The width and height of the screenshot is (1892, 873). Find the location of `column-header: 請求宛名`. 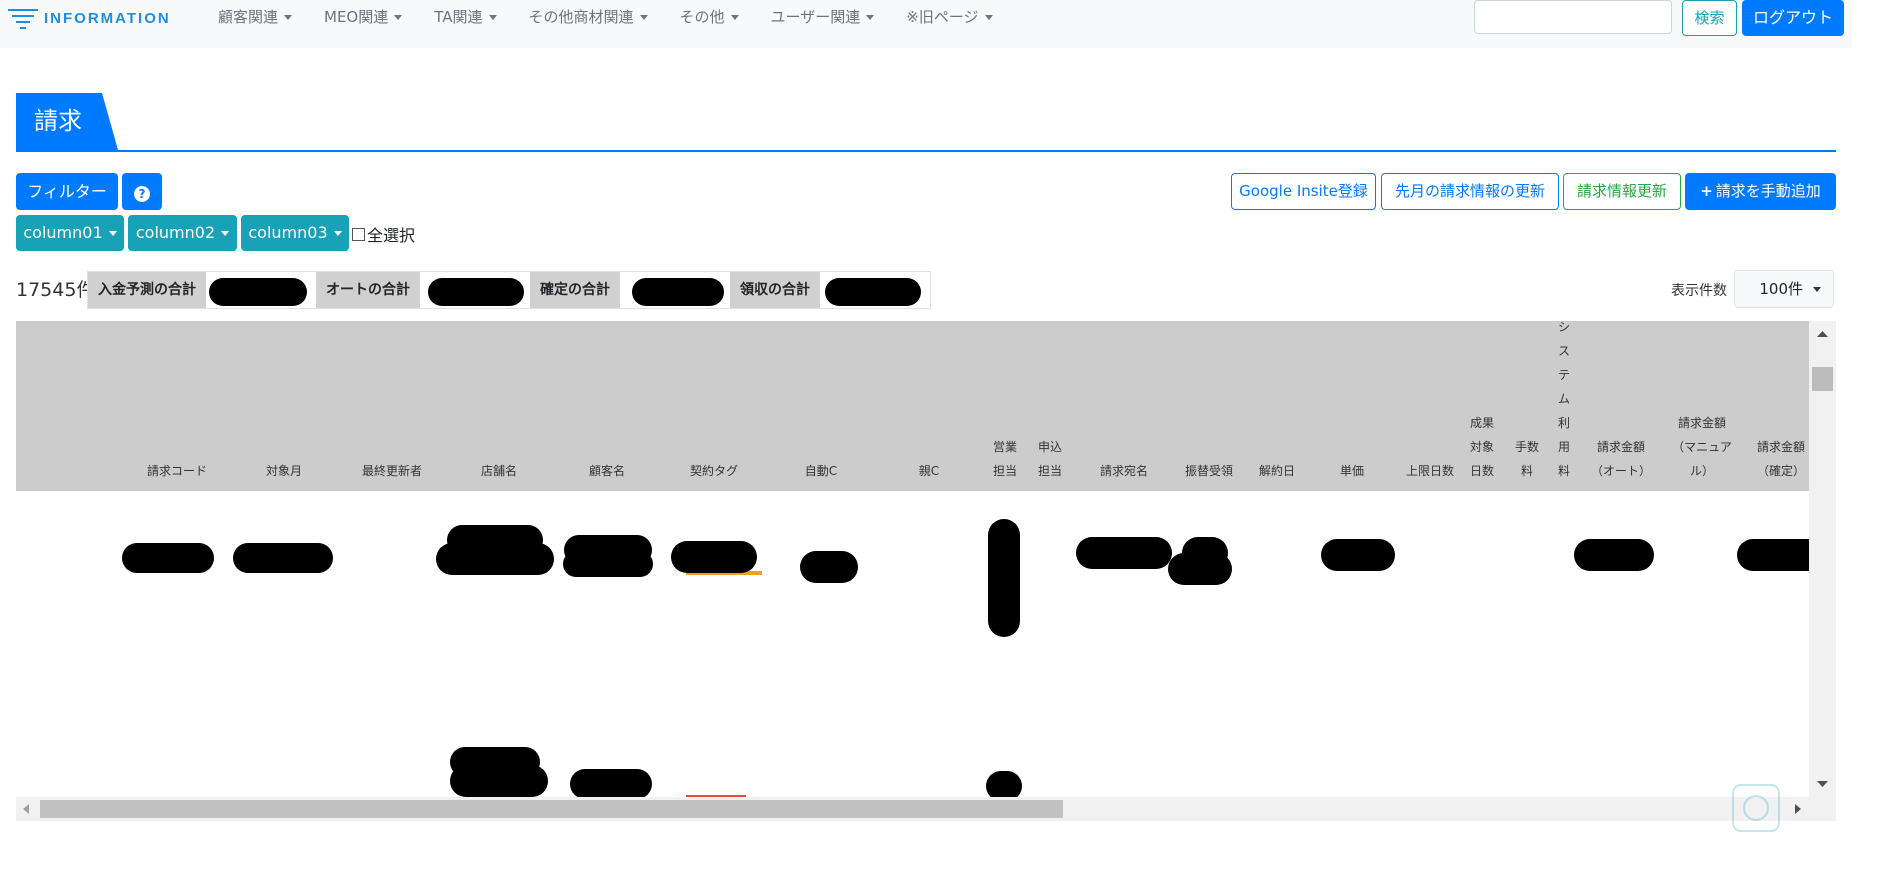

column-header: 請求宛名 is located at coordinates (1124, 471).